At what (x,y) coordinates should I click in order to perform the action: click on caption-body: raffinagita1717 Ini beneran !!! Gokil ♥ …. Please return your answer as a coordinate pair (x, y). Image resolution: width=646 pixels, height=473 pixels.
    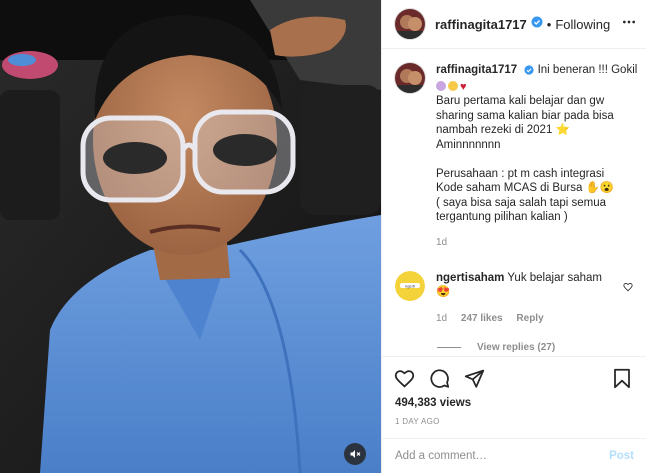
    Looking at the image, I should click on (538, 157).